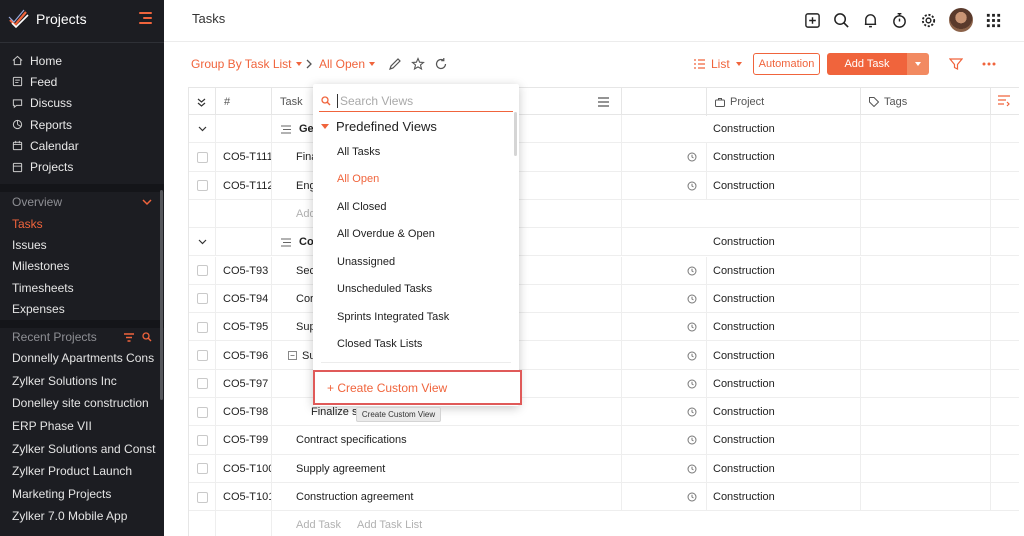  Describe the element at coordinates (80, 471) in the screenshot. I see `recent-project-item: Zylker Product Launch` at that location.